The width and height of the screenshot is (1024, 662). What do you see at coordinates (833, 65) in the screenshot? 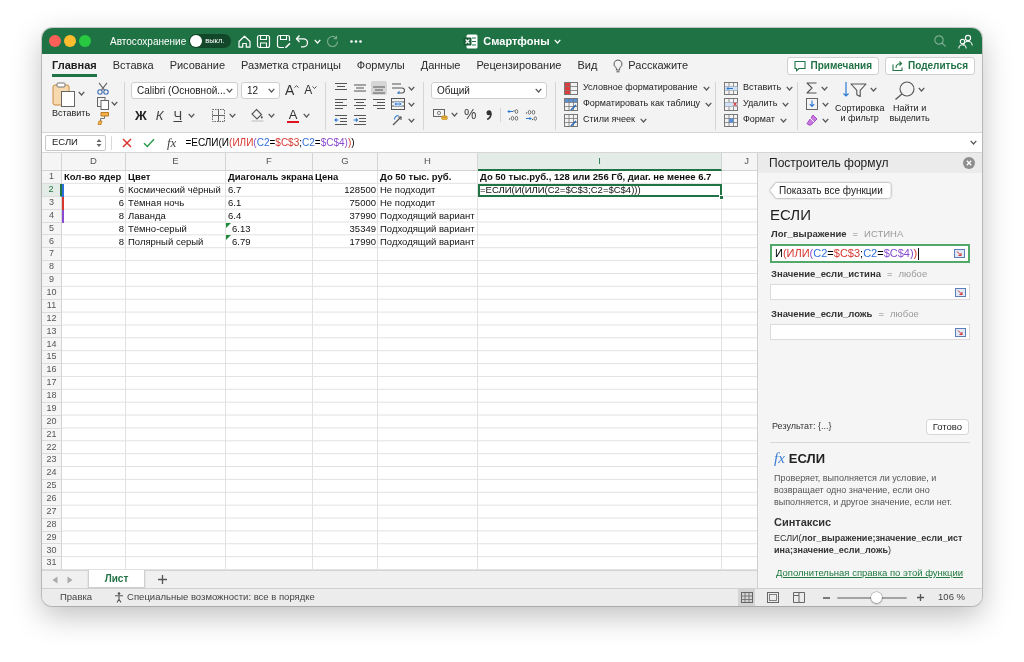
I see `comments-button: Примечания` at bounding box center [833, 65].